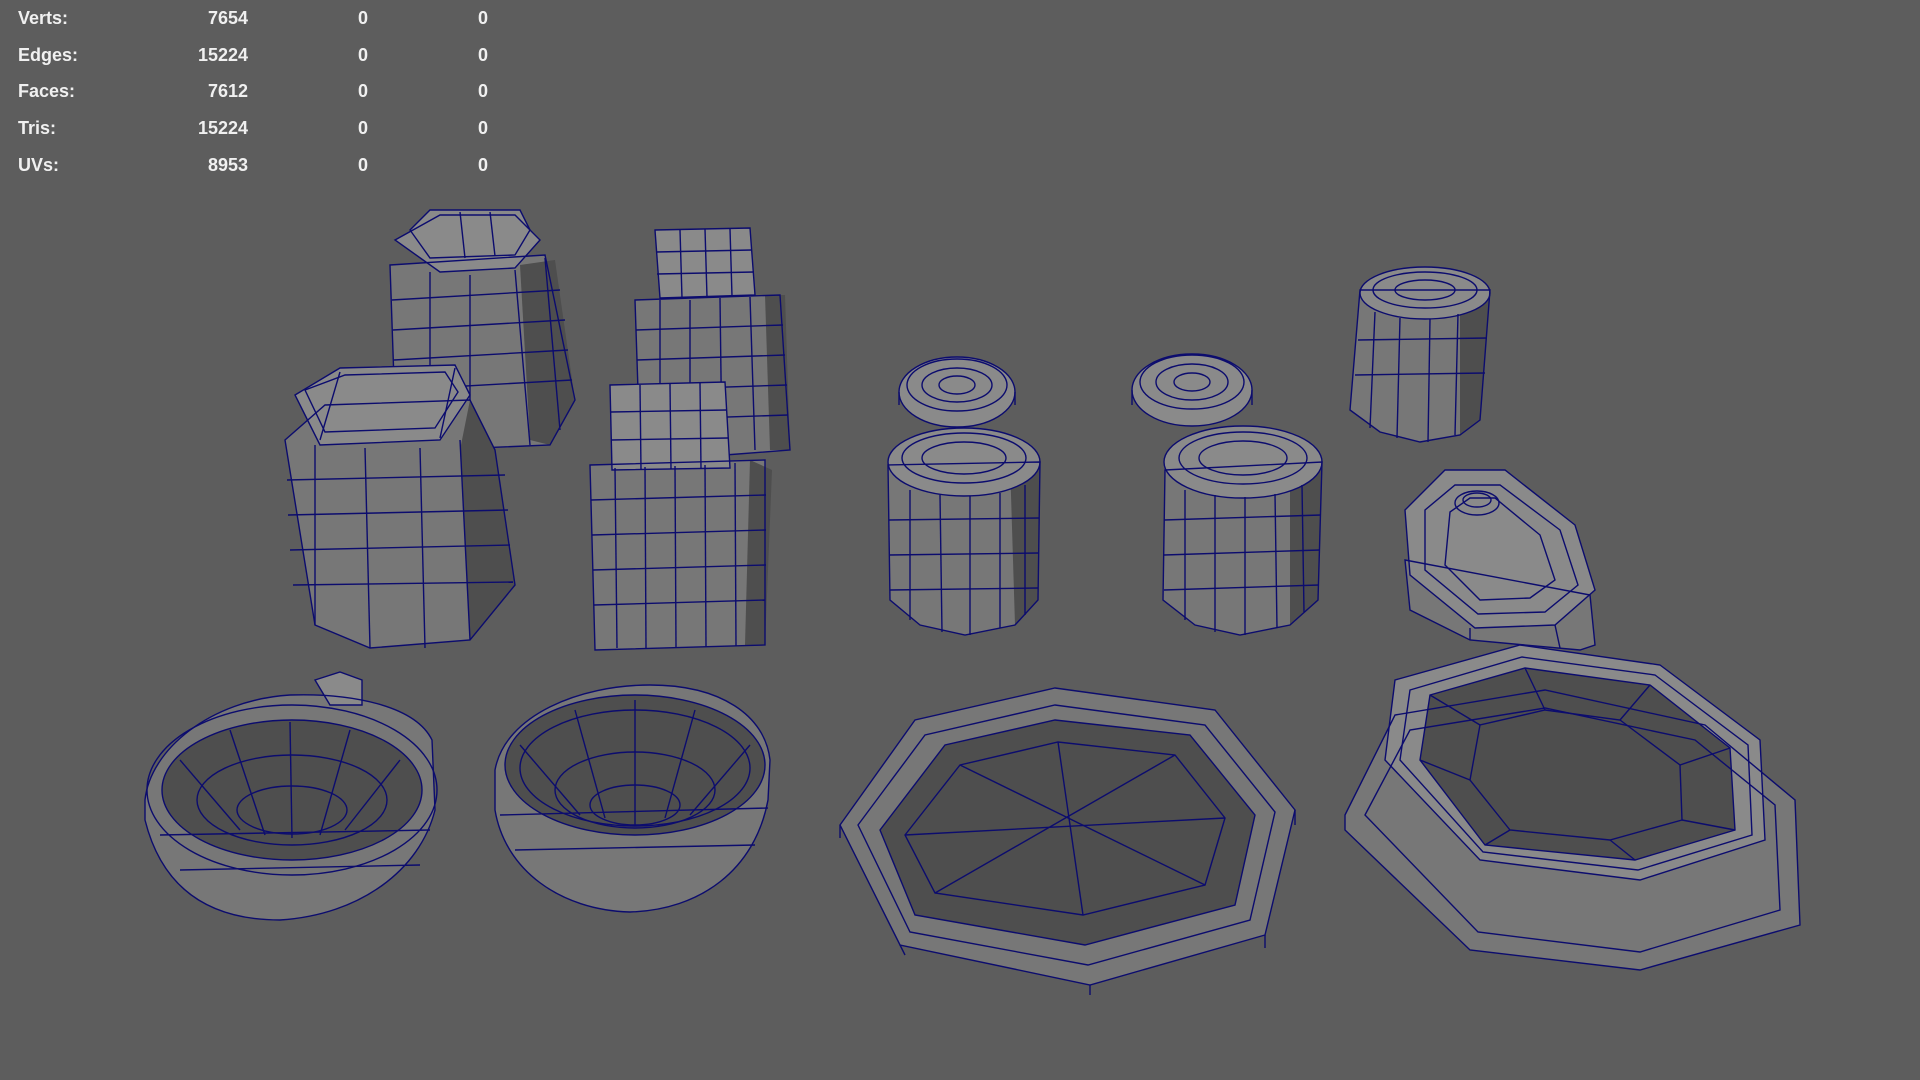  What do you see at coordinates (253, 18) in the screenshot?
I see `hud-row-verts: Verts: 7654 0 0` at bounding box center [253, 18].